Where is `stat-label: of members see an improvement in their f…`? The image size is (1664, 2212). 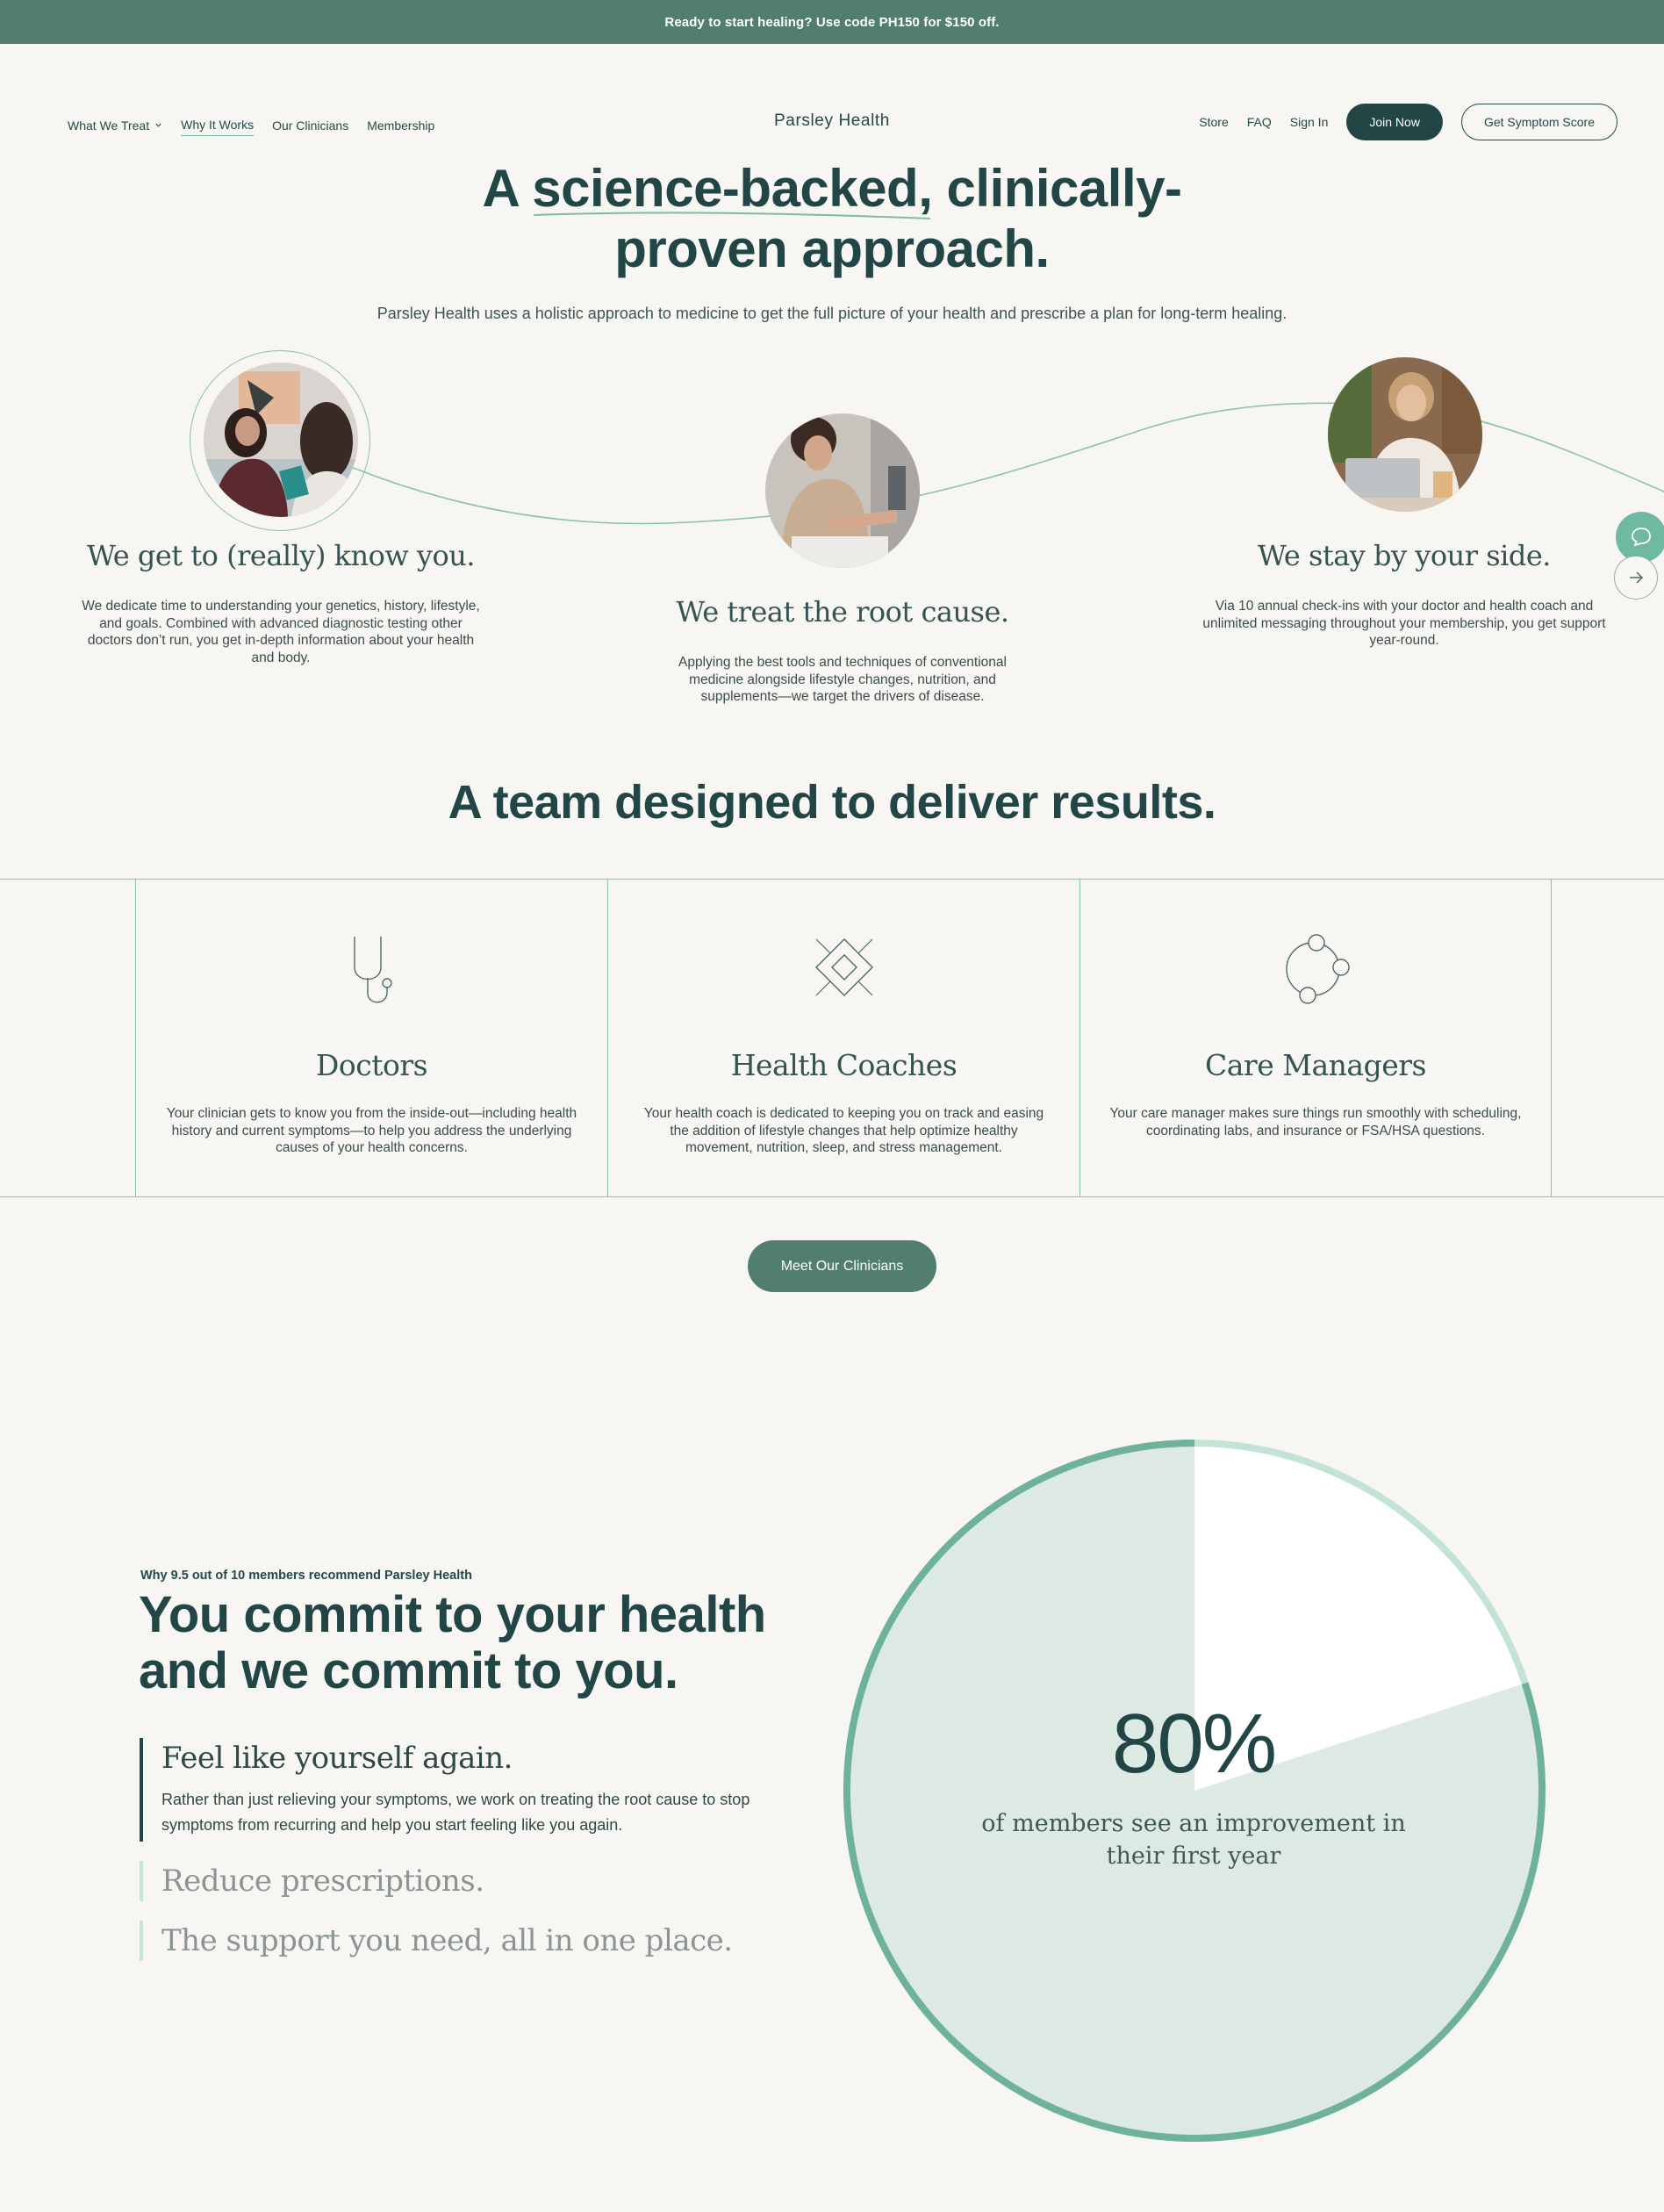 stat-label: of members see an improvement in their f… is located at coordinates (1193, 1840).